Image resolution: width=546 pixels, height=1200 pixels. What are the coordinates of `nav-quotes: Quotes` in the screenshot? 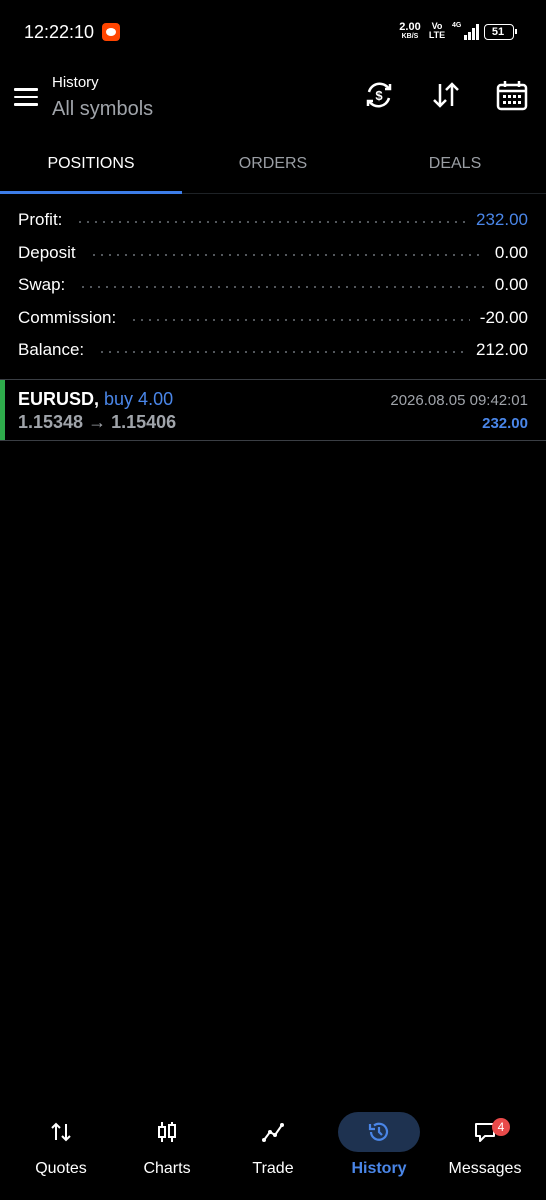 It's located at (61, 1150).